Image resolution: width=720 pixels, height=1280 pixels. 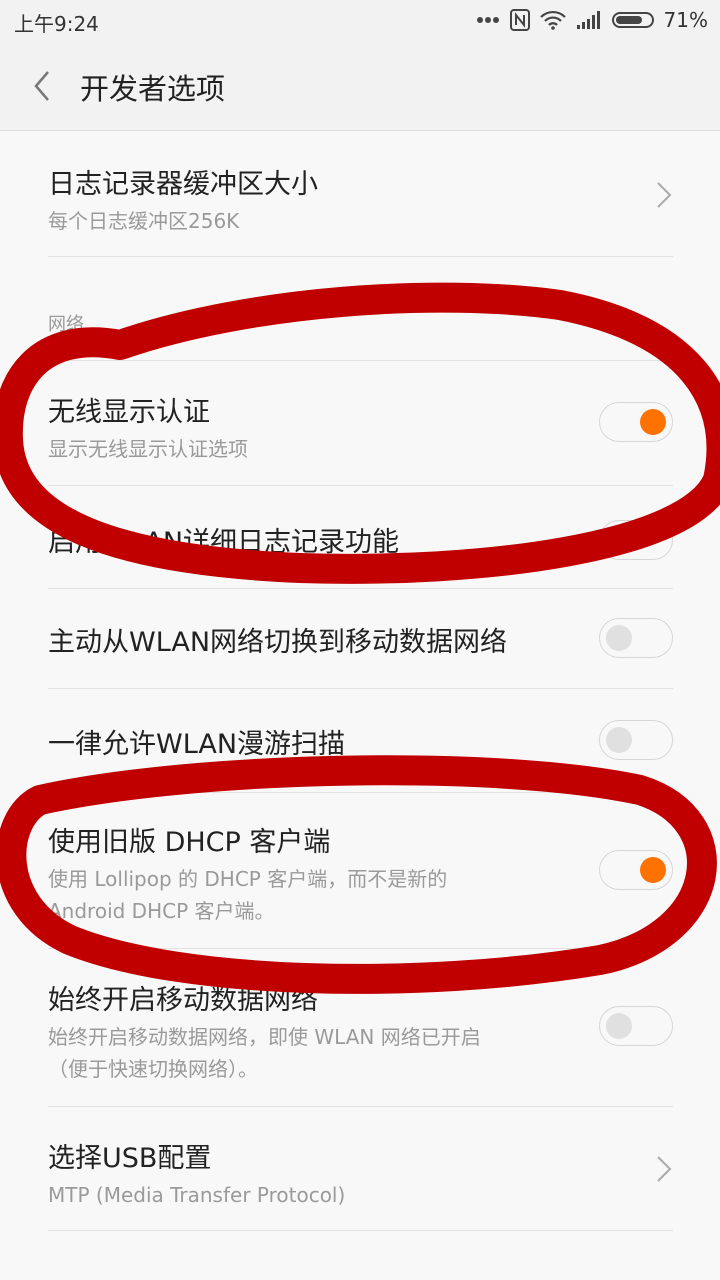 What do you see at coordinates (552, 20) in the screenshot?
I see `wifi-icon` at bounding box center [552, 20].